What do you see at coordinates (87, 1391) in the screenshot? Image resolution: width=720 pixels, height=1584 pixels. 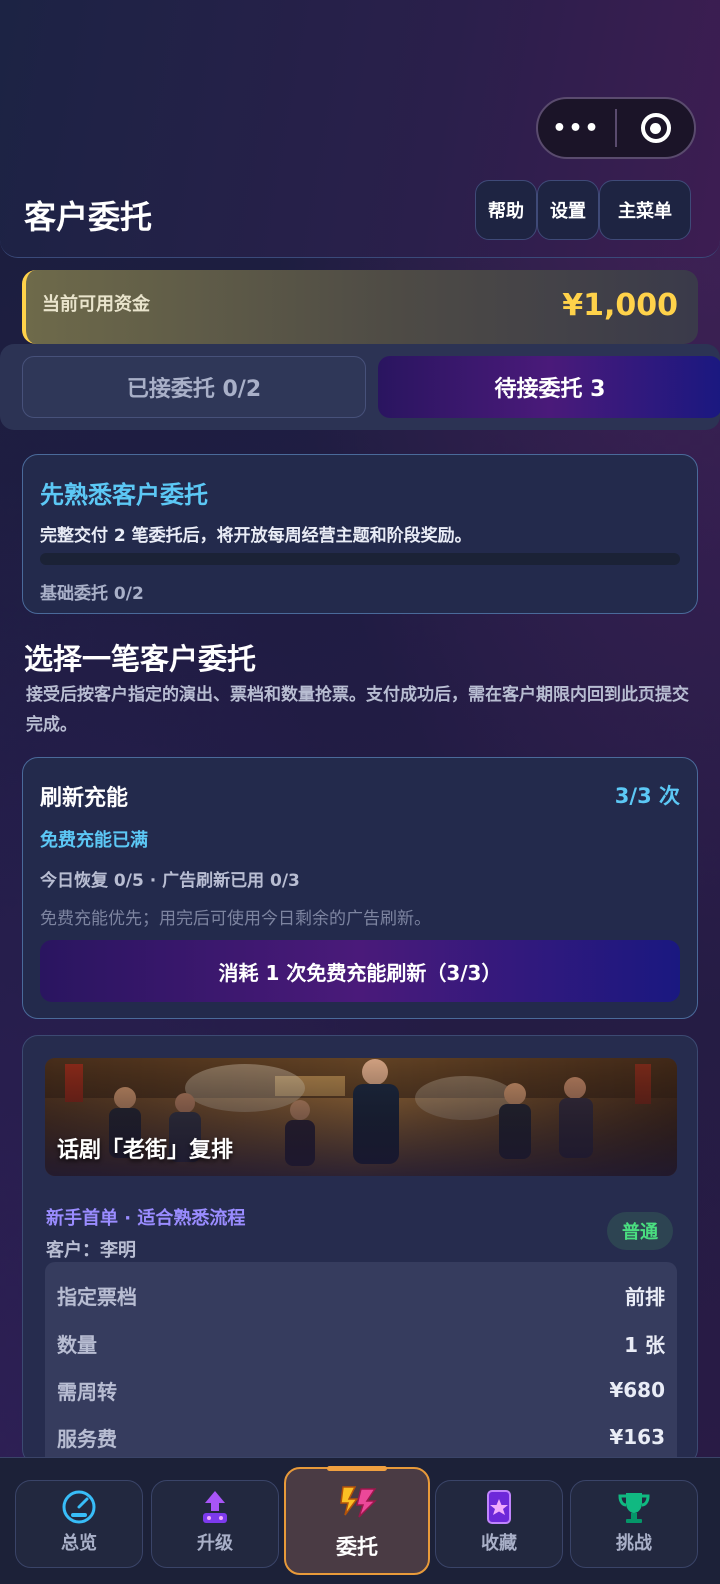 I see `detail-key: 需周转` at bounding box center [87, 1391].